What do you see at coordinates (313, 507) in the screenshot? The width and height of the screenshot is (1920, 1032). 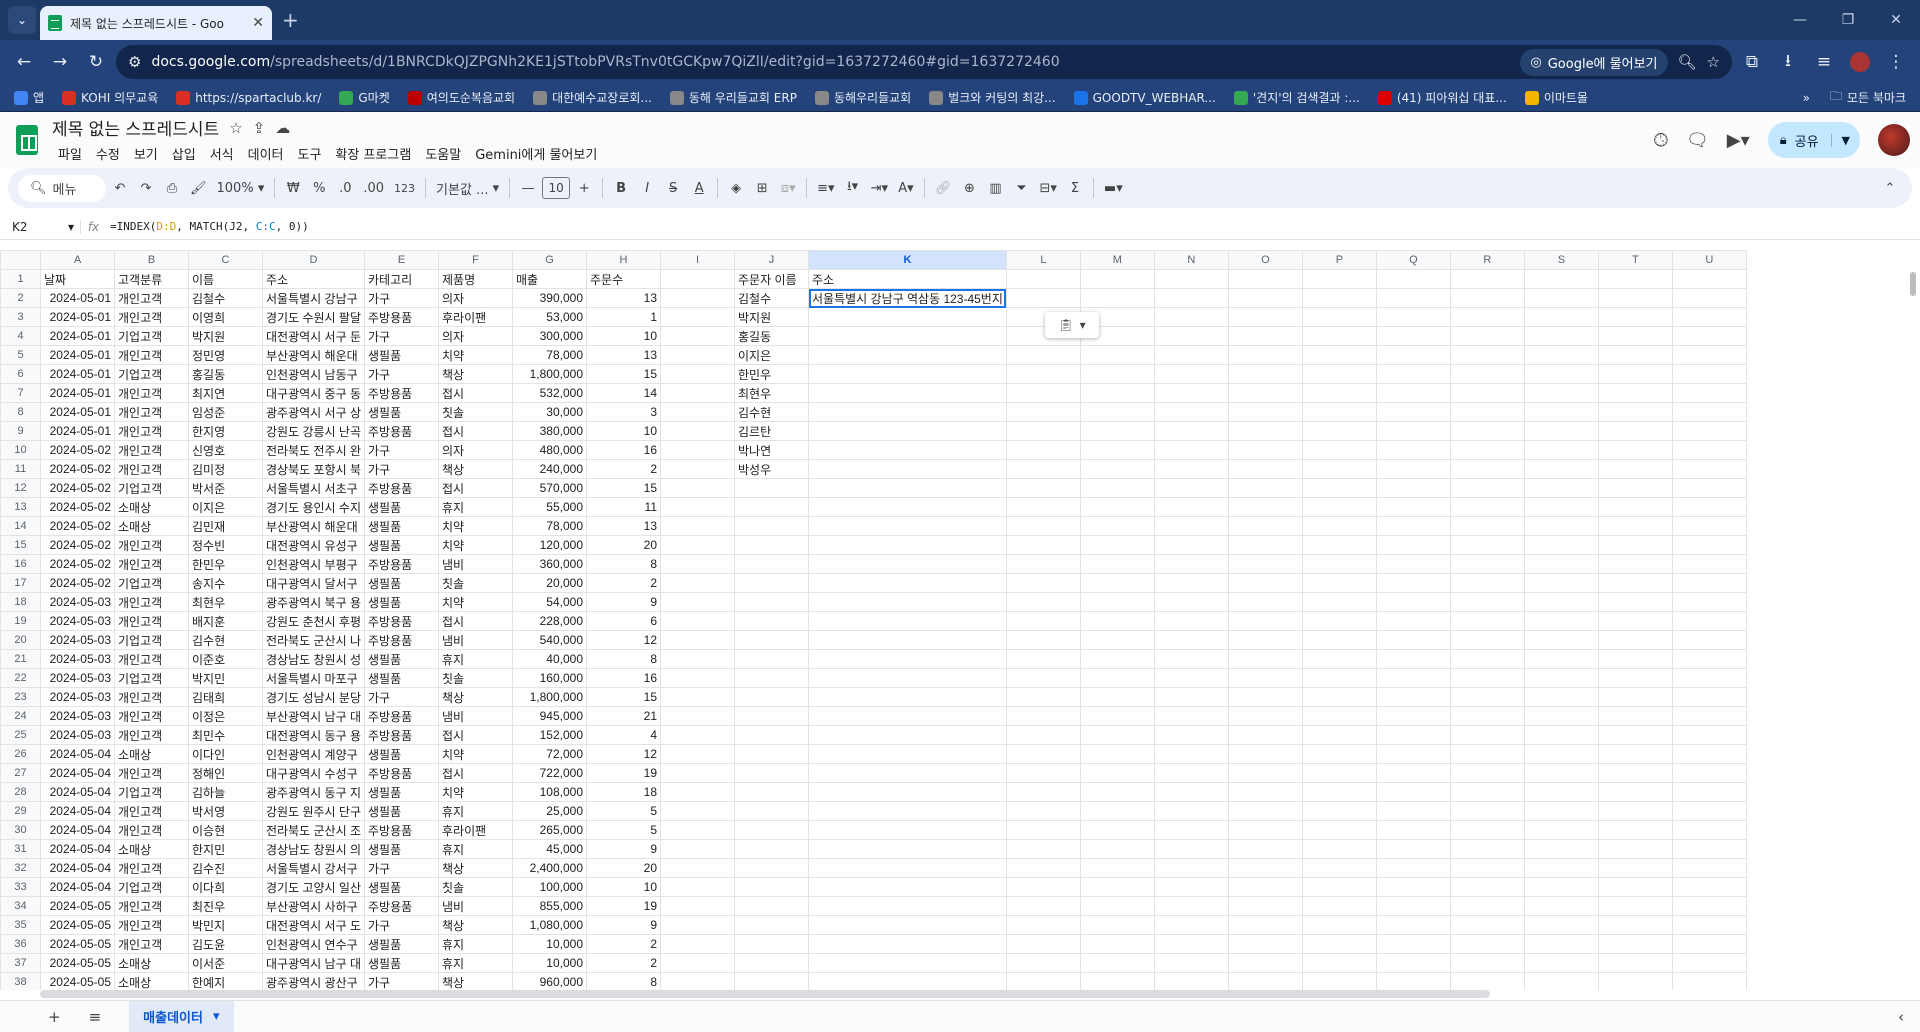 I see `cell: 경기도 용인시 수지` at bounding box center [313, 507].